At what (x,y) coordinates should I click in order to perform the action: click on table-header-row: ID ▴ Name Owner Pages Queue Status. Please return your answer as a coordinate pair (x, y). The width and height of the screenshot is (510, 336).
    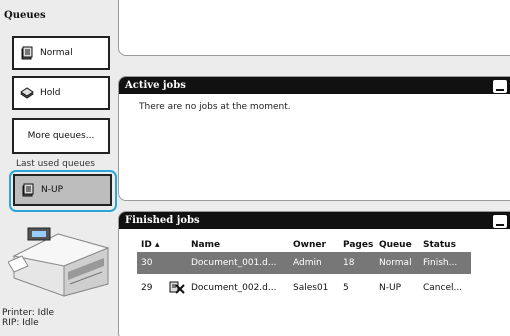
    Looking at the image, I should click on (304, 245).